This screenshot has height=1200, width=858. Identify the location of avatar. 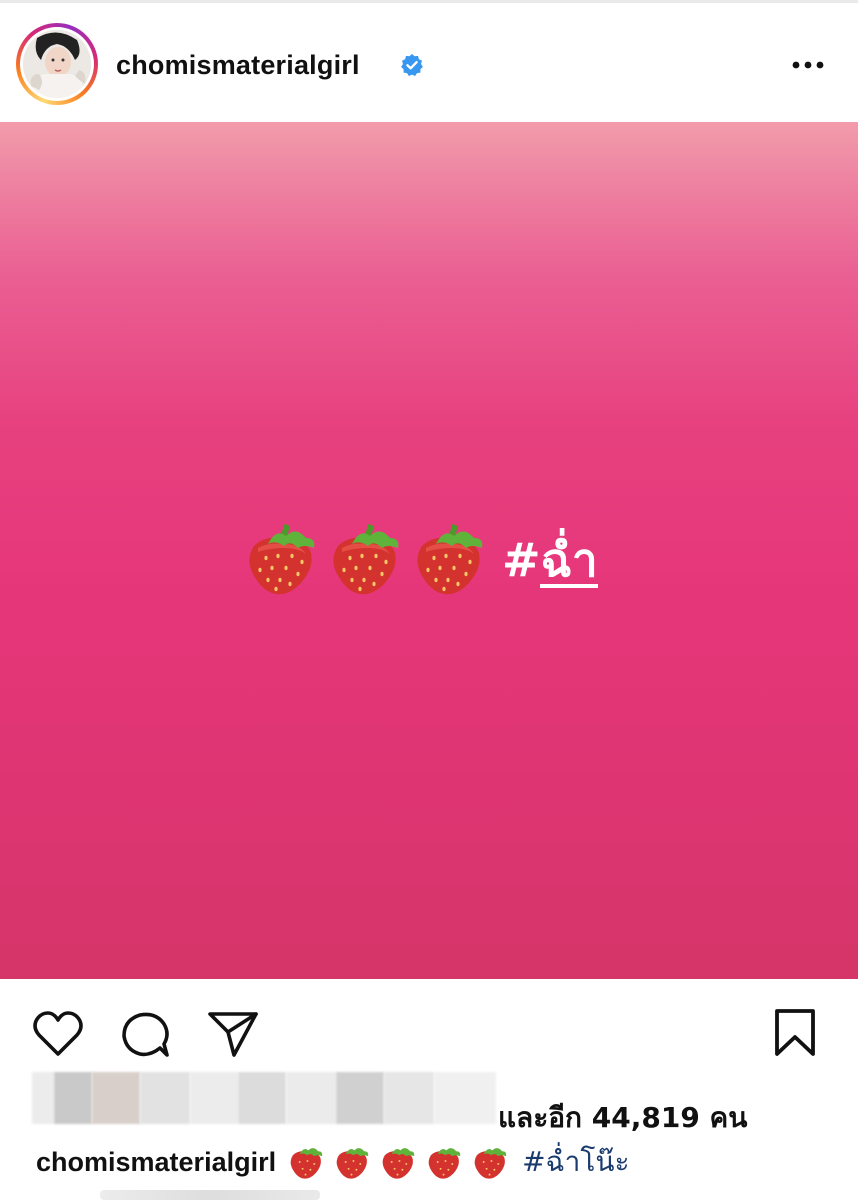
(57, 64).